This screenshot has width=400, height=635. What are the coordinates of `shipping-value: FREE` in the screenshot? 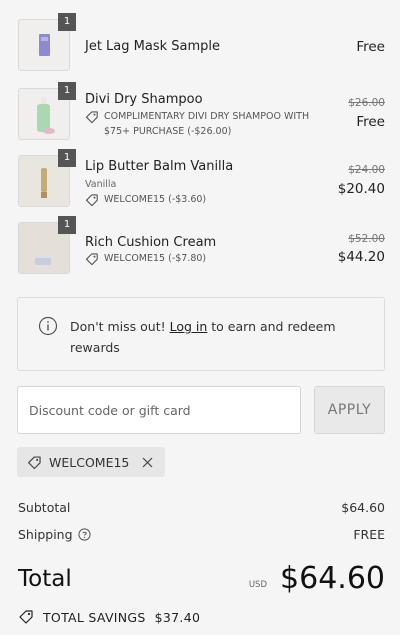 It's located at (369, 534).